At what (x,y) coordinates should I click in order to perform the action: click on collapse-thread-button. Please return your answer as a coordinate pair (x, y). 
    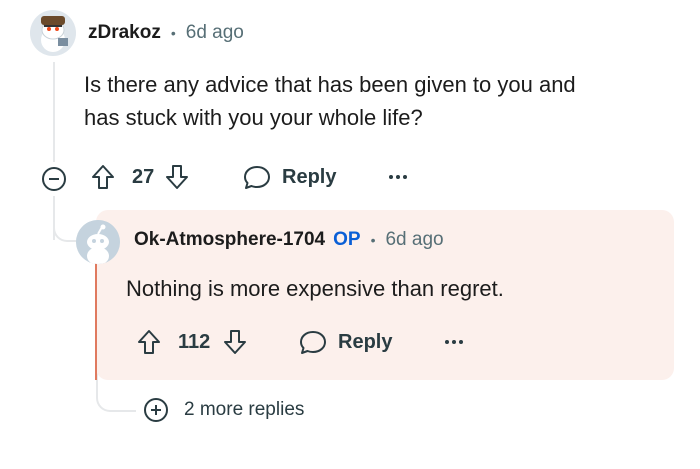
    Looking at the image, I should click on (54, 179).